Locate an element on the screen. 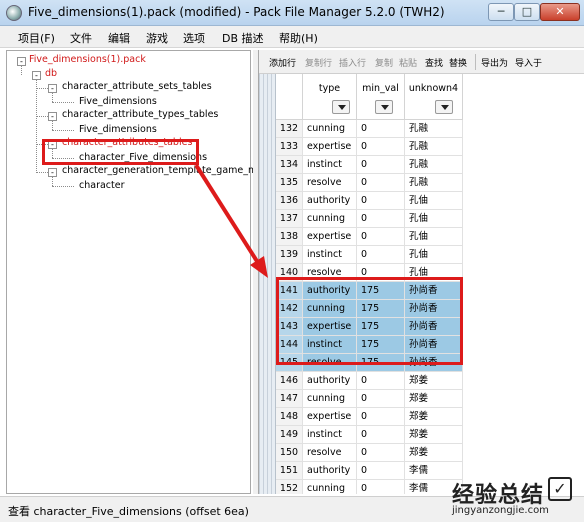 This screenshot has width=584, height=522. row-number: 151 is located at coordinates (289, 471).